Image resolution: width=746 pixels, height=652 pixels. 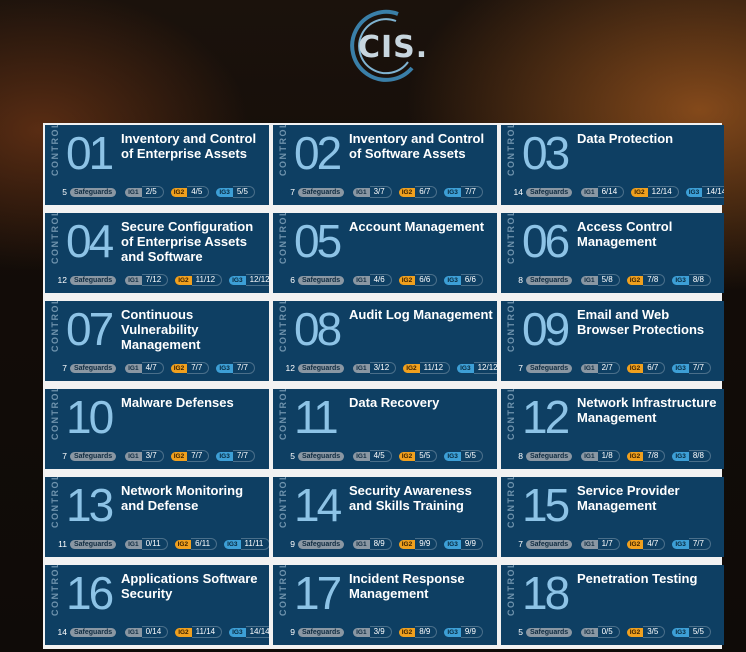 What do you see at coordinates (417, 146) in the screenshot?
I see `control-title: Inventory and Control of Software Assets` at bounding box center [417, 146].